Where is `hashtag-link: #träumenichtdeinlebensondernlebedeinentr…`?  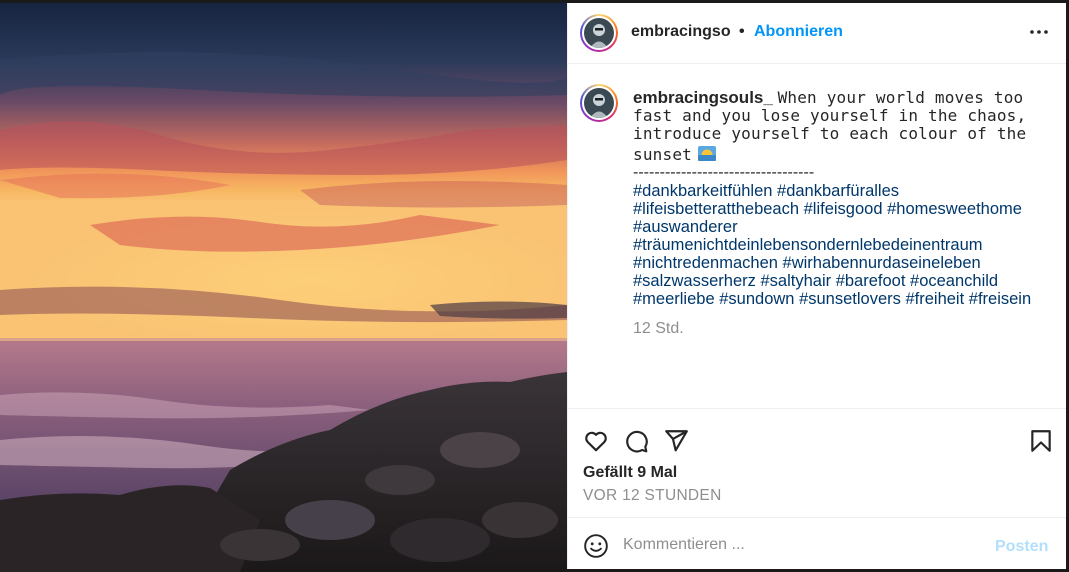
hashtag-link: #träumenichtdeinlebensondernlebedeinentr… is located at coordinates (808, 245).